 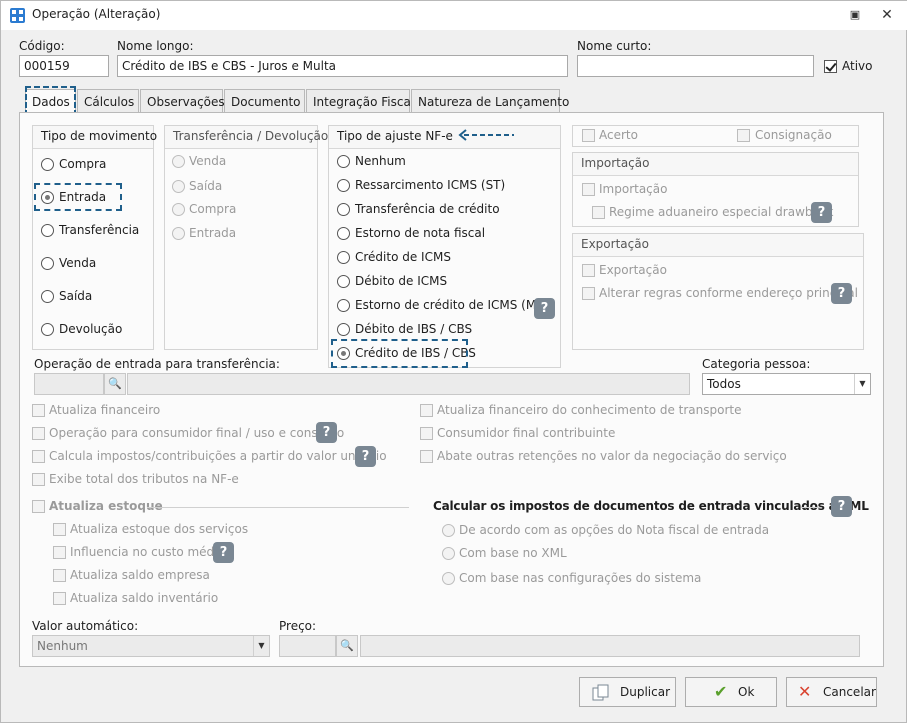 What do you see at coordinates (213, 209) in the screenshot?
I see `radio-label: Compra` at bounding box center [213, 209].